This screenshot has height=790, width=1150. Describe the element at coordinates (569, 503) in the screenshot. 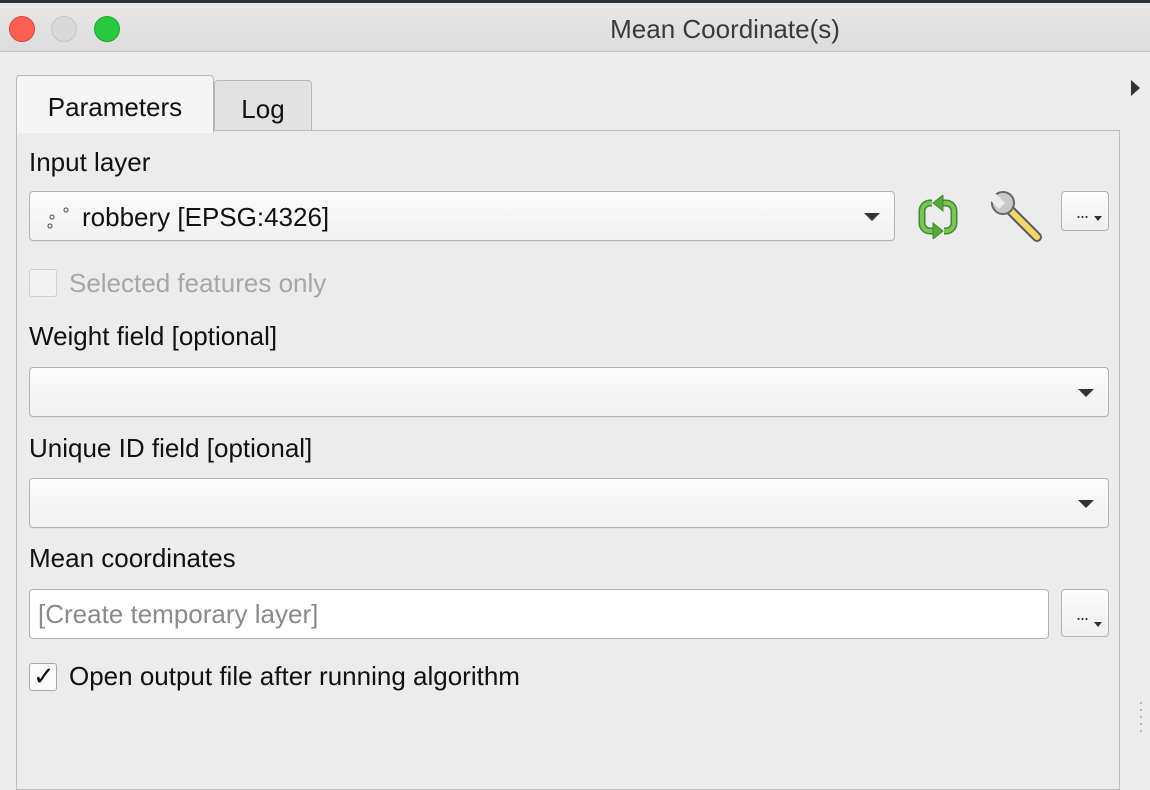

I see `unique-id-field-combo` at that location.